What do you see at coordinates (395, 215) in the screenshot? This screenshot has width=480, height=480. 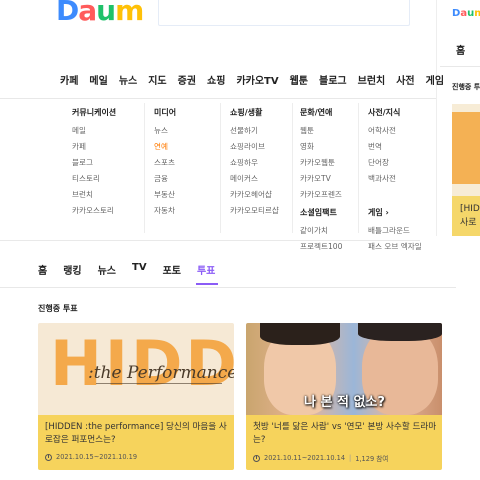 I see `column-heading: 게임 ›` at bounding box center [395, 215].